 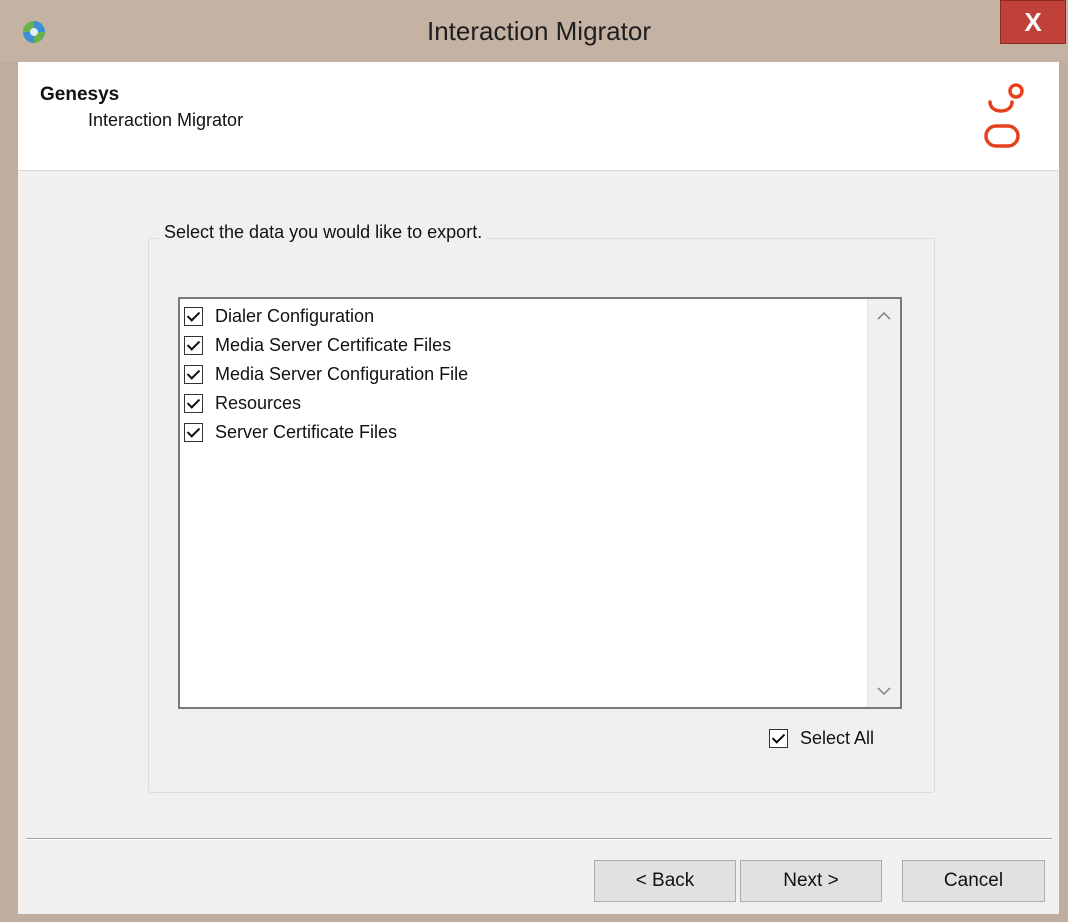 I want to click on list-item-label: Dialer Configuration, so click(x=295, y=315).